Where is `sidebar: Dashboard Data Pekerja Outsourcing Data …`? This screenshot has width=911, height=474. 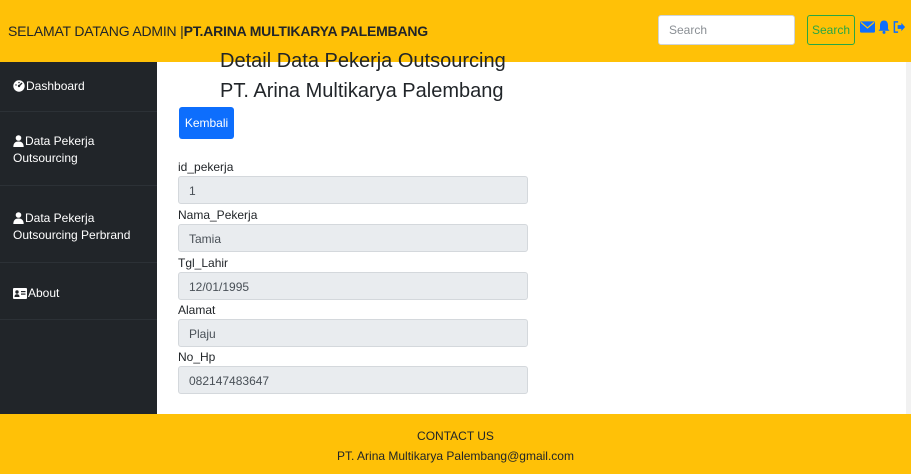 sidebar: Dashboard Data Pekerja Outsourcing Data … is located at coordinates (78, 238).